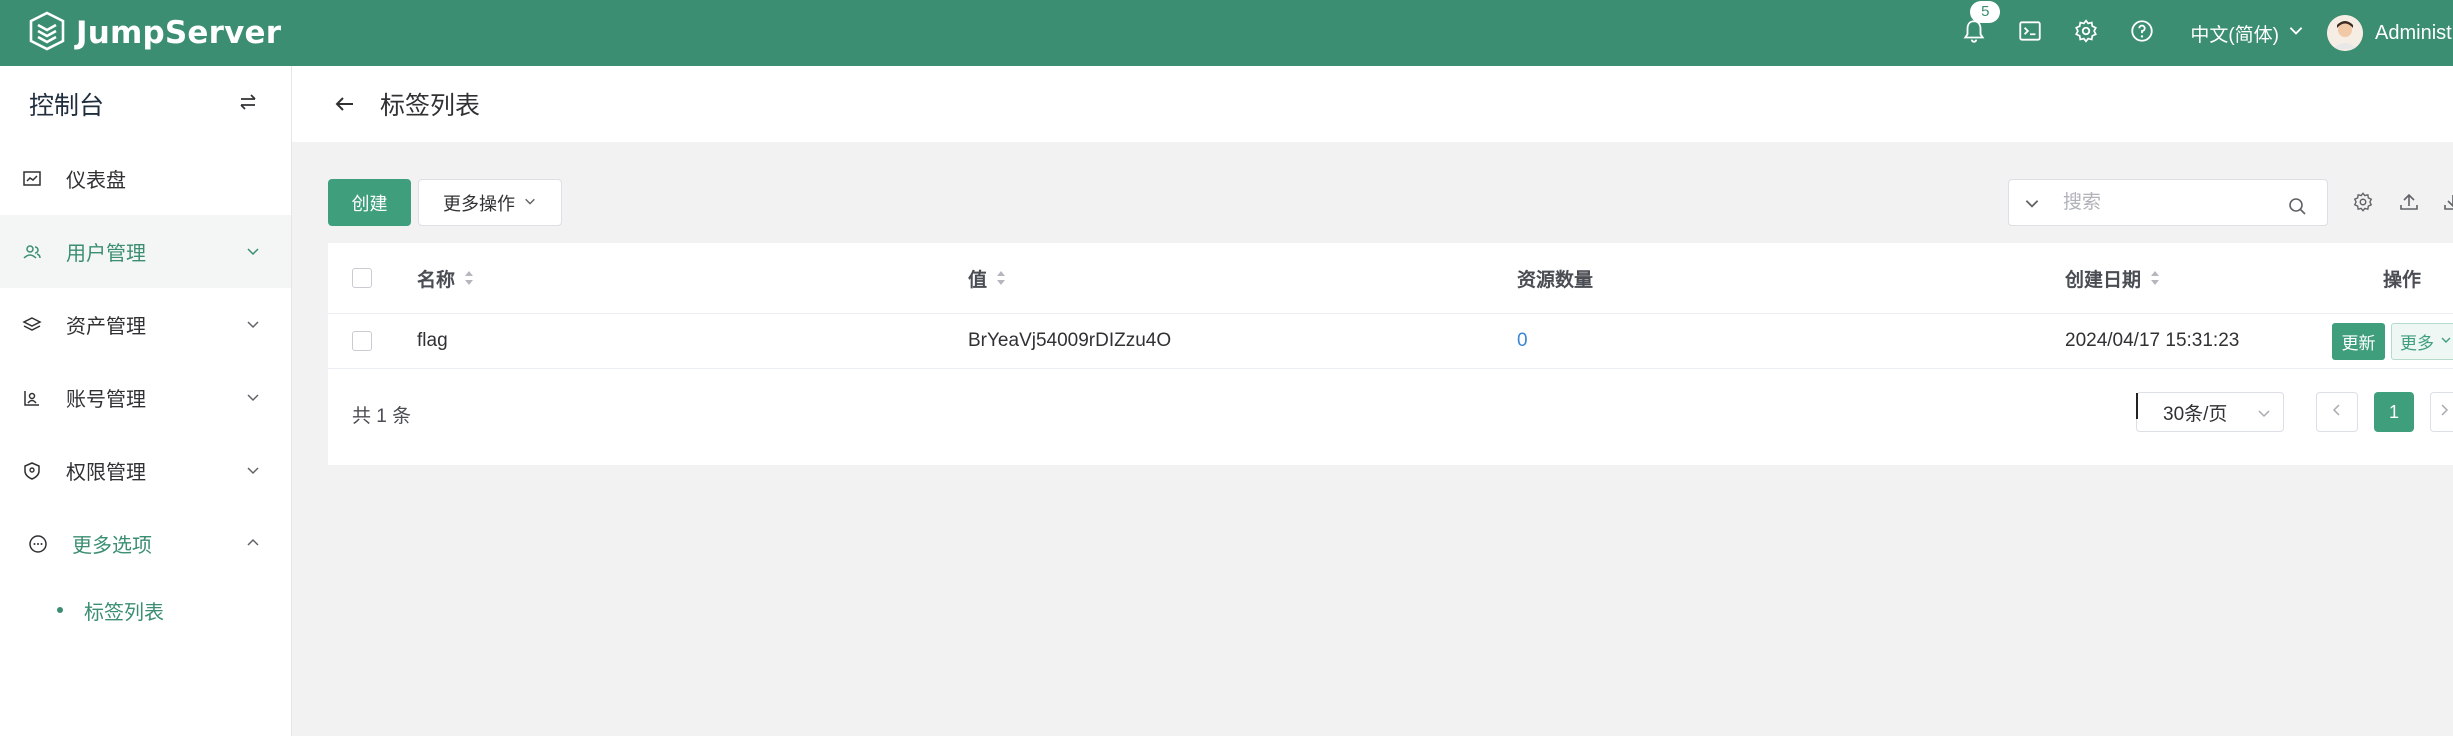 Image resolution: width=2453 pixels, height=736 pixels. I want to click on search-box, so click(2168, 202).